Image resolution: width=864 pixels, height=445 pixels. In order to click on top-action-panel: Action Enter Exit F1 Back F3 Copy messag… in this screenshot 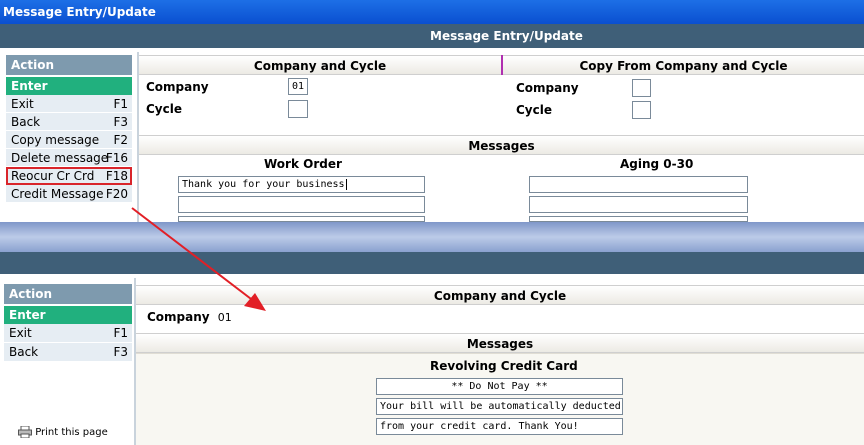, I will do `click(69, 135)`.